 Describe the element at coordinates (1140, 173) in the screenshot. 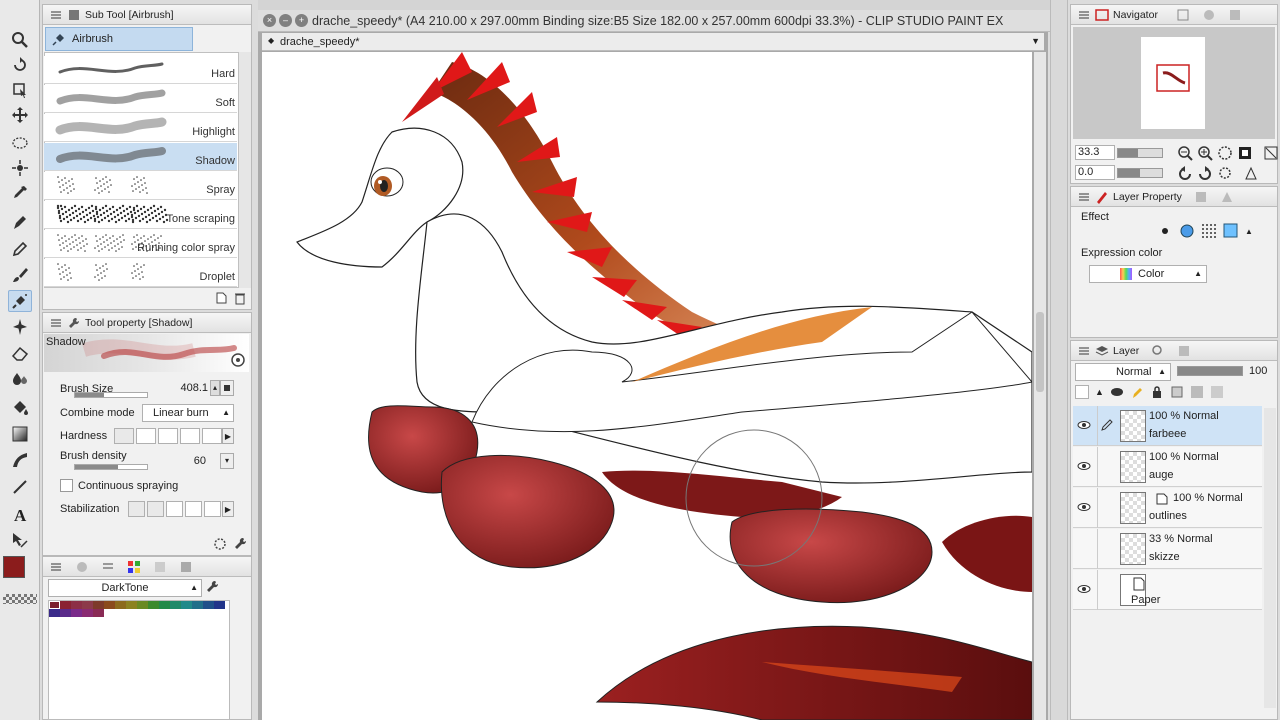

I see `rotate-slider` at that location.